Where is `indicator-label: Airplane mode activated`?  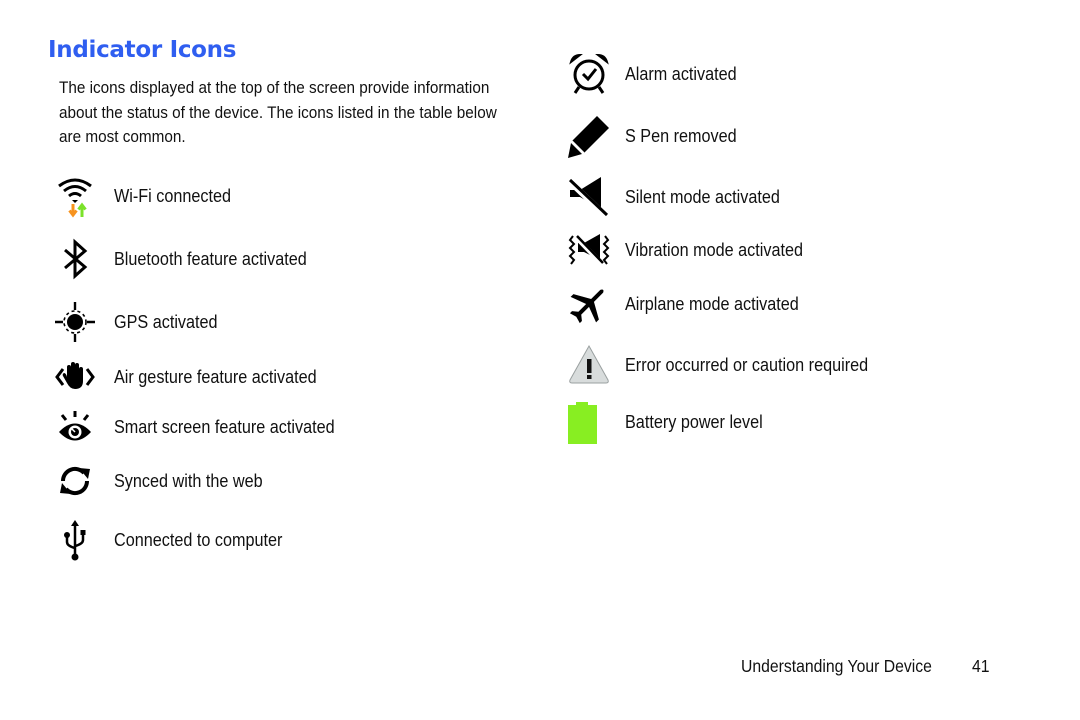
indicator-label: Airplane mode activated is located at coordinates (712, 303).